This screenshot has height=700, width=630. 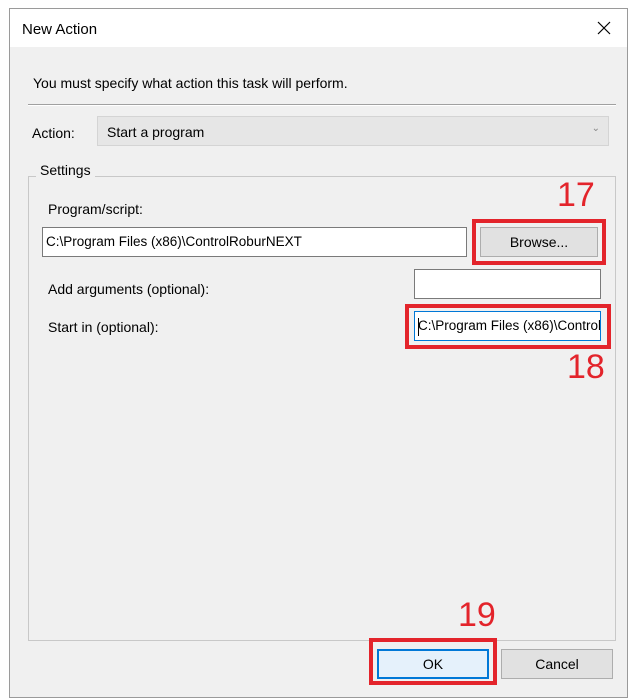 What do you see at coordinates (477, 615) in the screenshot?
I see `step-19-number: 19` at bounding box center [477, 615].